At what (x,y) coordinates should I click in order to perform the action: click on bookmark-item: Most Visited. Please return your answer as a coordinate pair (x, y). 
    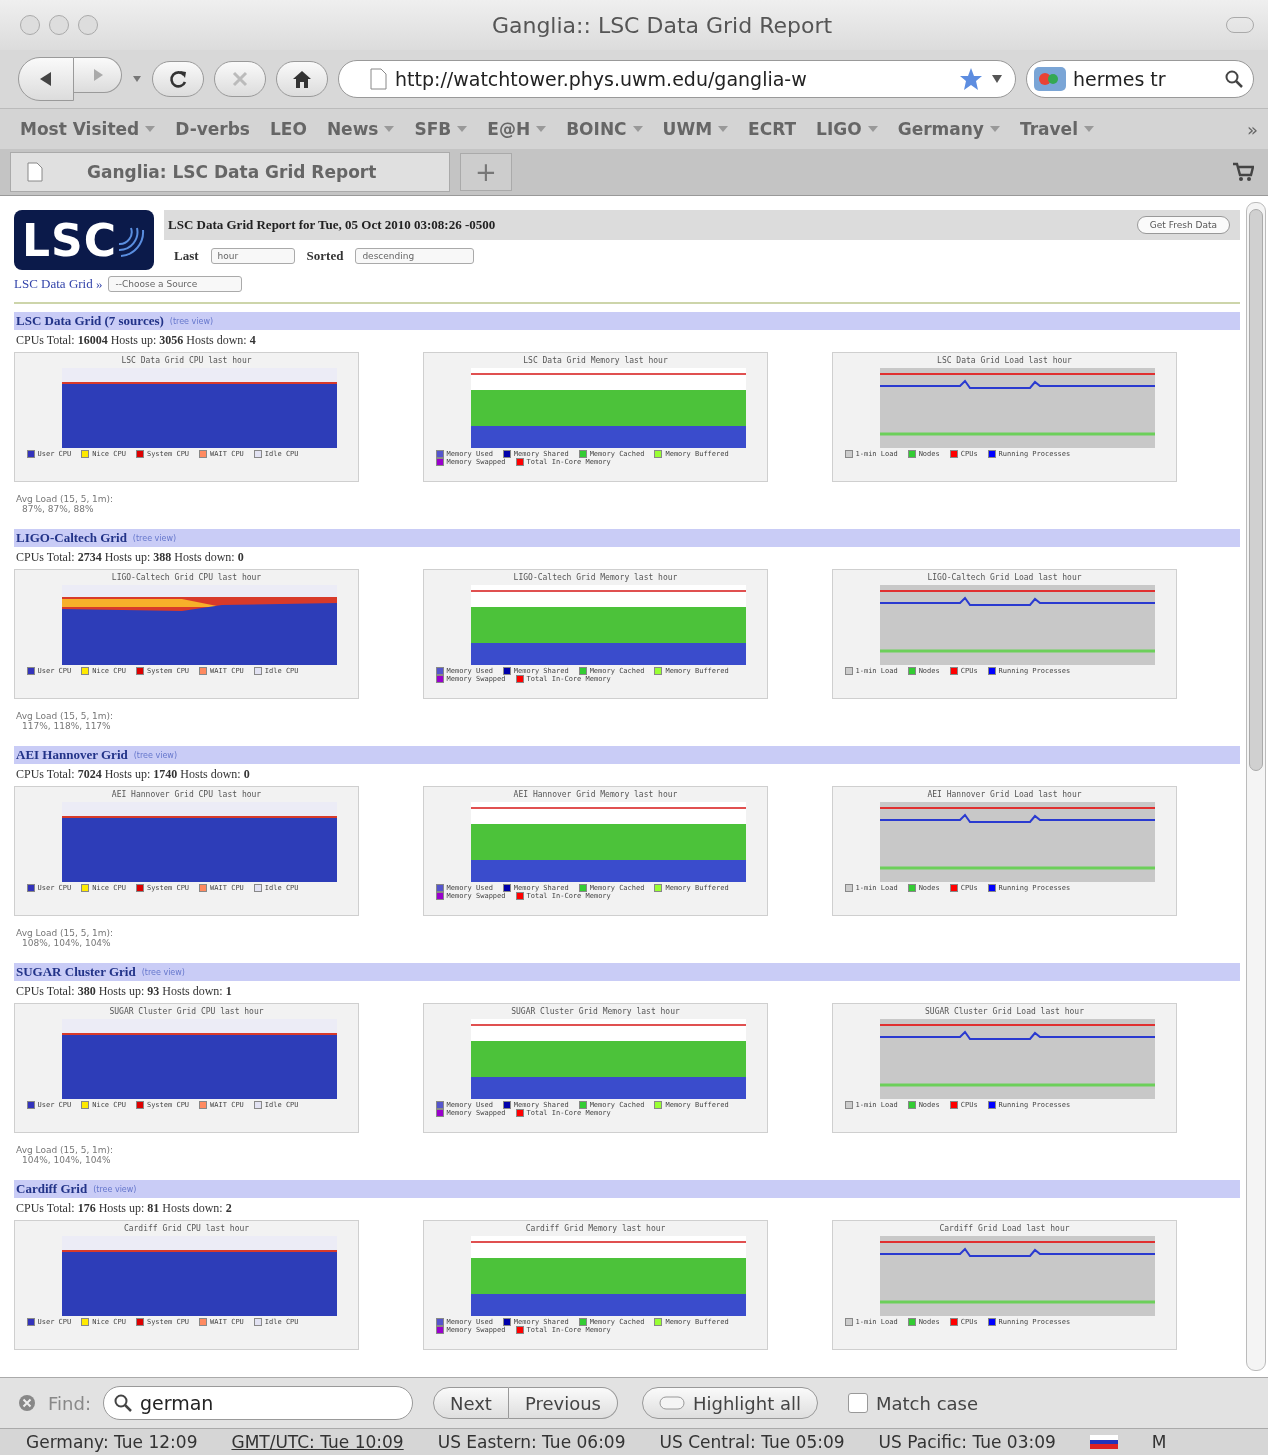
    Looking at the image, I should click on (88, 129).